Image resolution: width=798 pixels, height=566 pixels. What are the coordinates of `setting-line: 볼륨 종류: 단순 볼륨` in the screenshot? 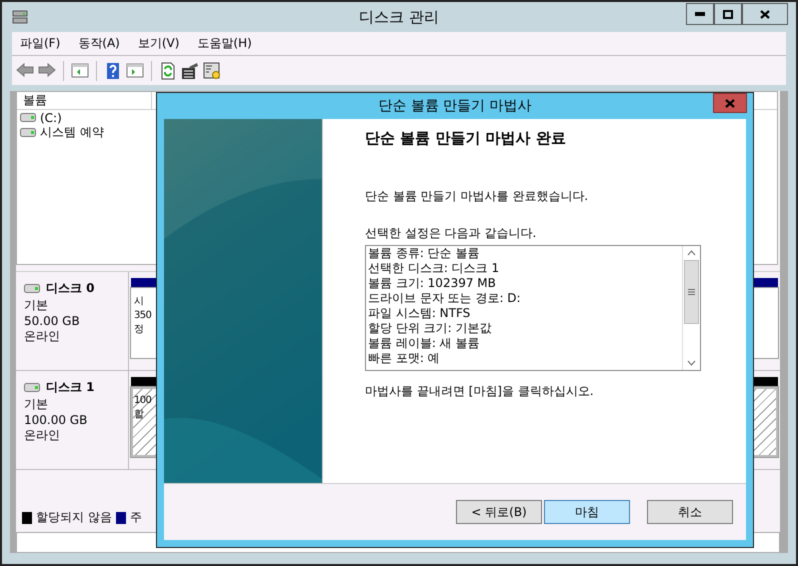 It's located at (424, 253).